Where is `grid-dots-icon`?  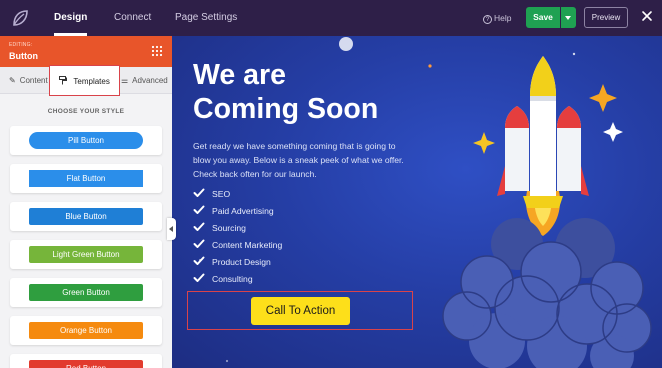
grid-dots-icon is located at coordinates (157, 51).